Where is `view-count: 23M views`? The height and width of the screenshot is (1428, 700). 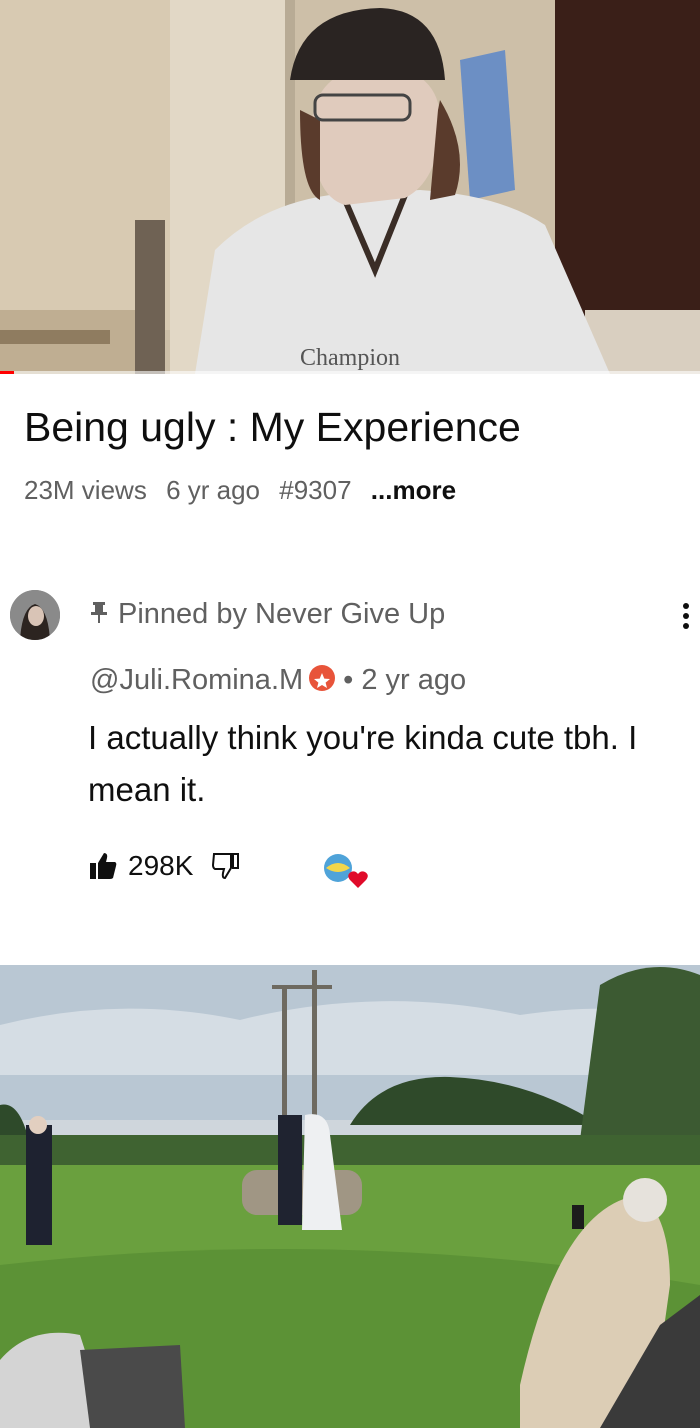
view-count: 23M views is located at coordinates (85, 490).